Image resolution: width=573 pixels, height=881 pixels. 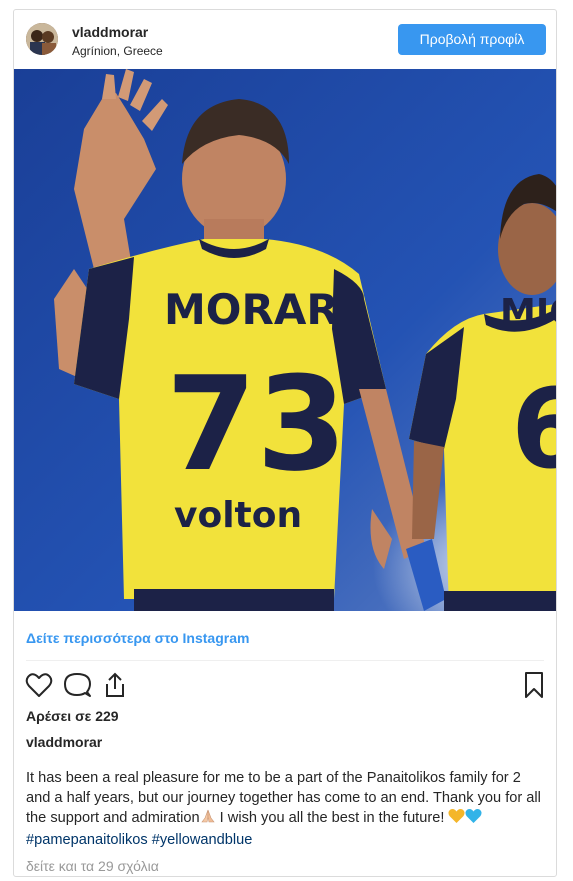 I want to click on share-icon, so click(x=115, y=685).